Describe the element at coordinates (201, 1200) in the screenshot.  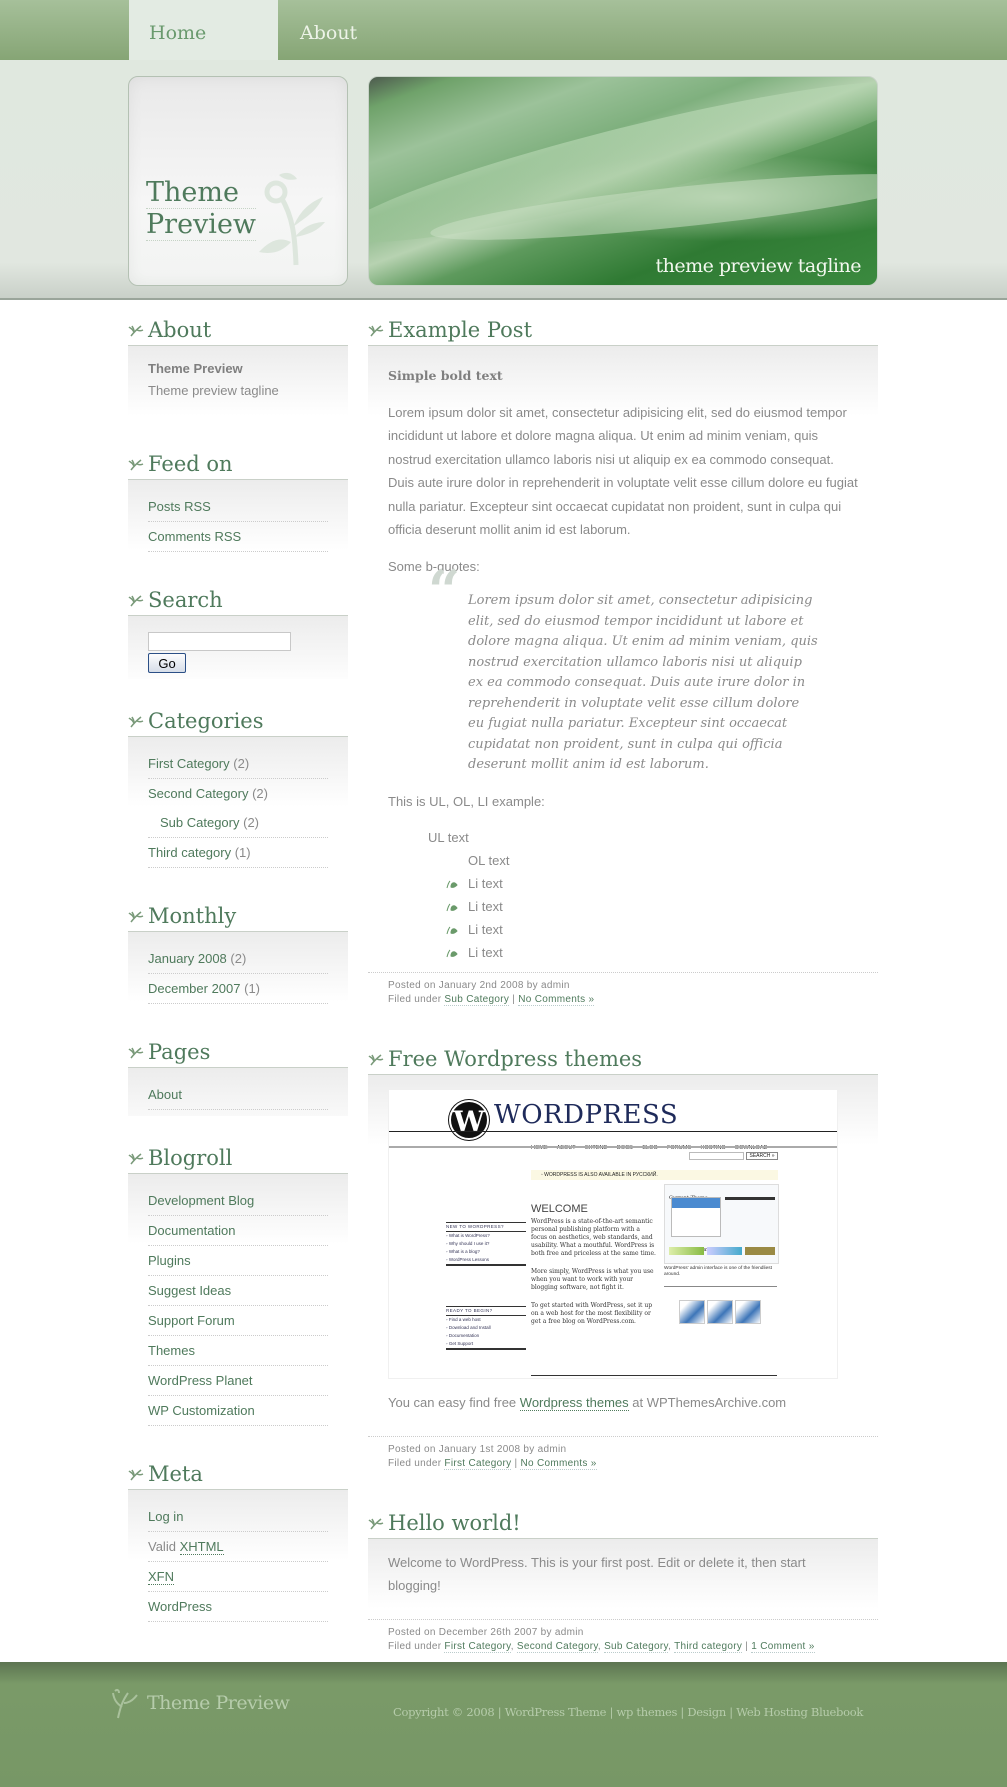
I see `blogroll-link: Development Blog` at that location.